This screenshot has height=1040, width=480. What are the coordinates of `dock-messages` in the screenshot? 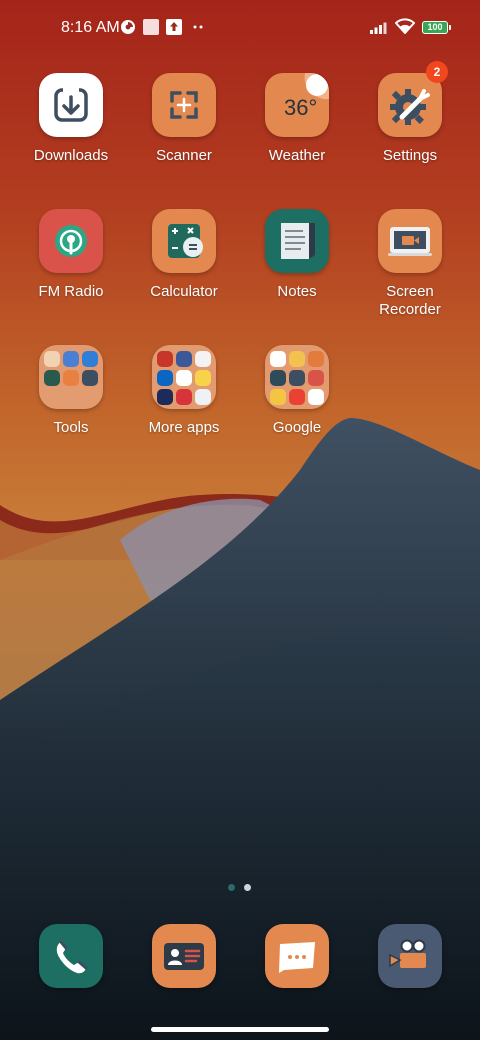 It's located at (297, 956).